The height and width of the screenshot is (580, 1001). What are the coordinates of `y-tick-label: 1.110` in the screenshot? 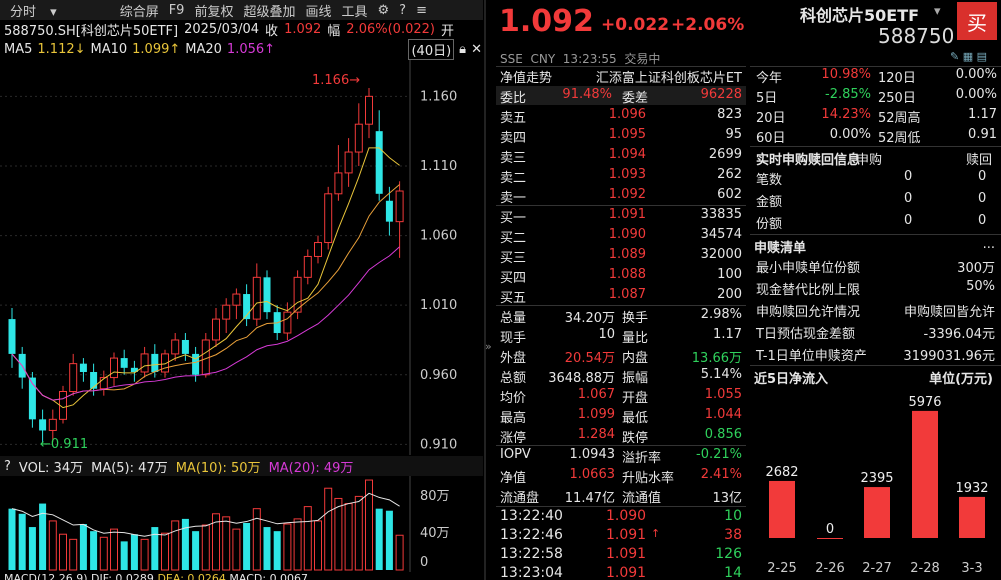 It's located at (438, 166).